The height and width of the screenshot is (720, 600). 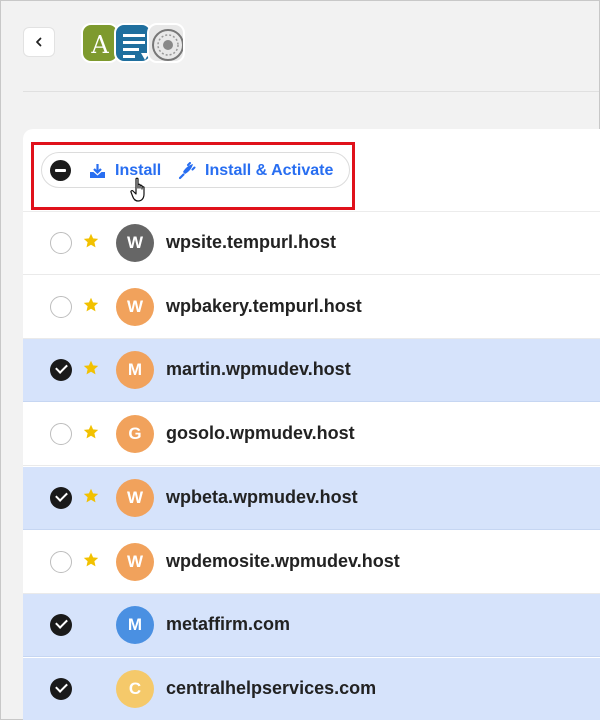 What do you see at coordinates (135, 434) in the screenshot?
I see `site-avatar: G` at bounding box center [135, 434].